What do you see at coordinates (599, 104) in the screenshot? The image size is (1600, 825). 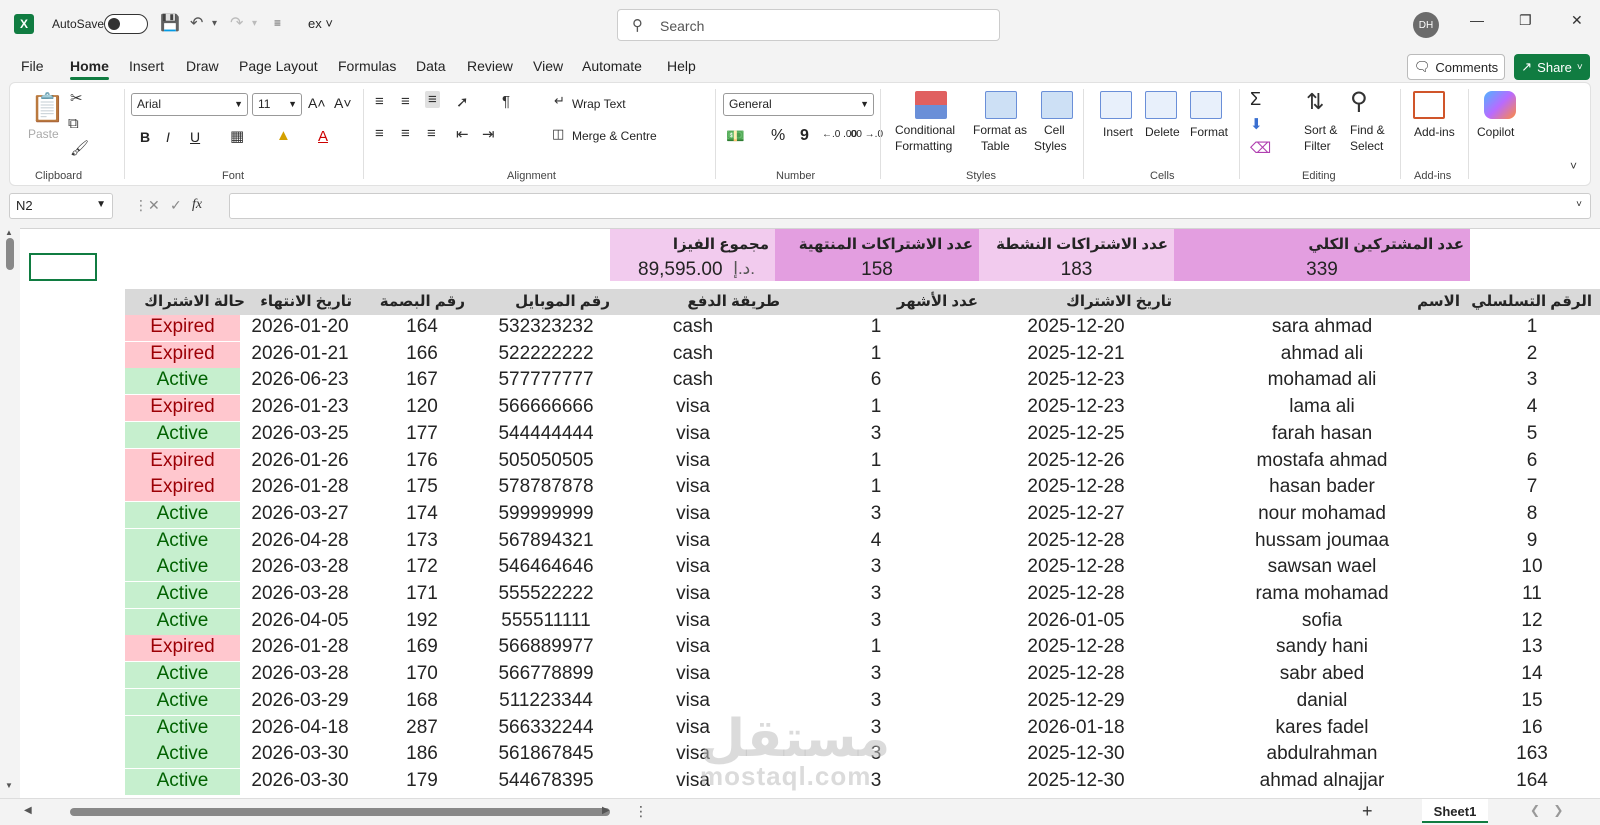 I see `wrap-text-button: Wrap Text` at bounding box center [599, 104].